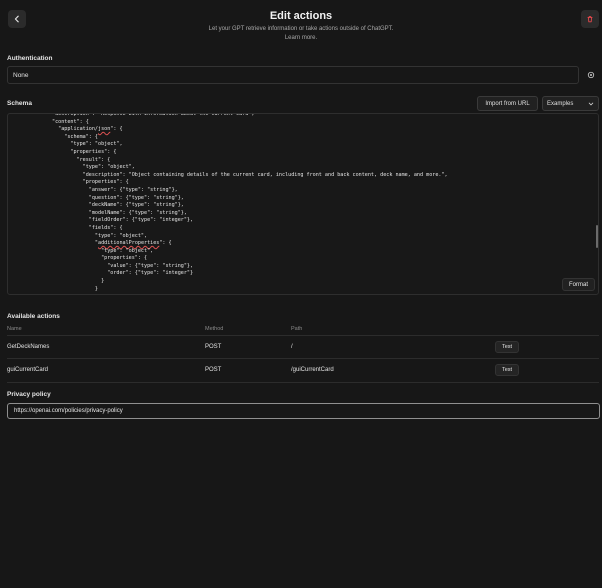  What do you see at coordinates (118, 197) in the screenshot?
I see `code-line: "question": {"type": "string"},` at bounding box center [118, 197].